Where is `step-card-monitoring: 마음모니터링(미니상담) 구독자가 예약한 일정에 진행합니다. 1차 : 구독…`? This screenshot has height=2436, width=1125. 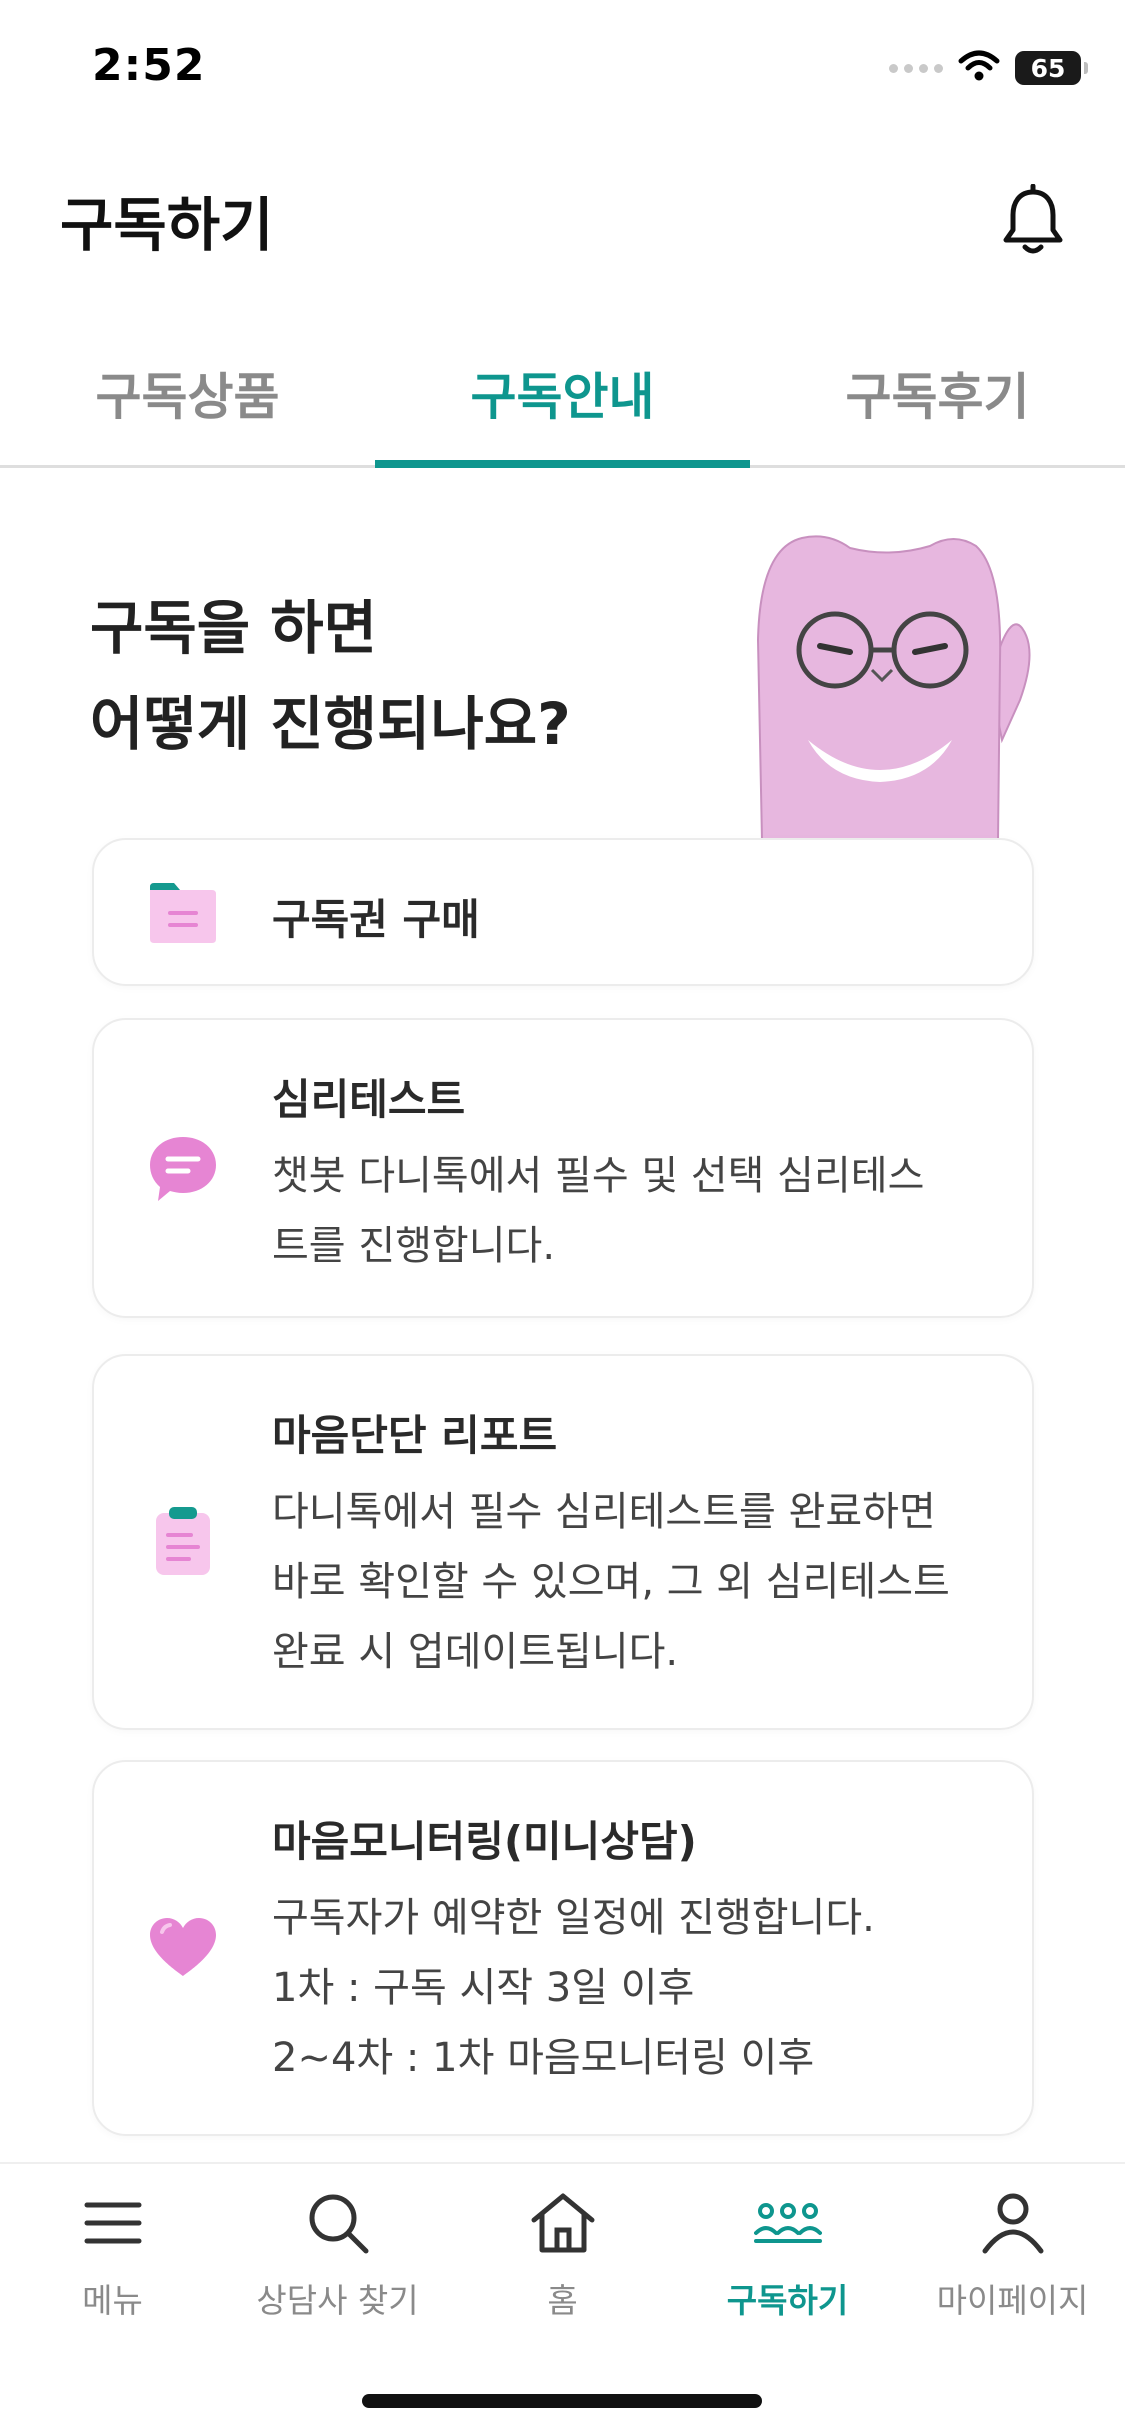 step-card-monitoring: 마음모니터링(미니상담) 구독자가 예약한 일정에 진행합니다. 1차 : 구독… is located at coordinates (563, 1948).